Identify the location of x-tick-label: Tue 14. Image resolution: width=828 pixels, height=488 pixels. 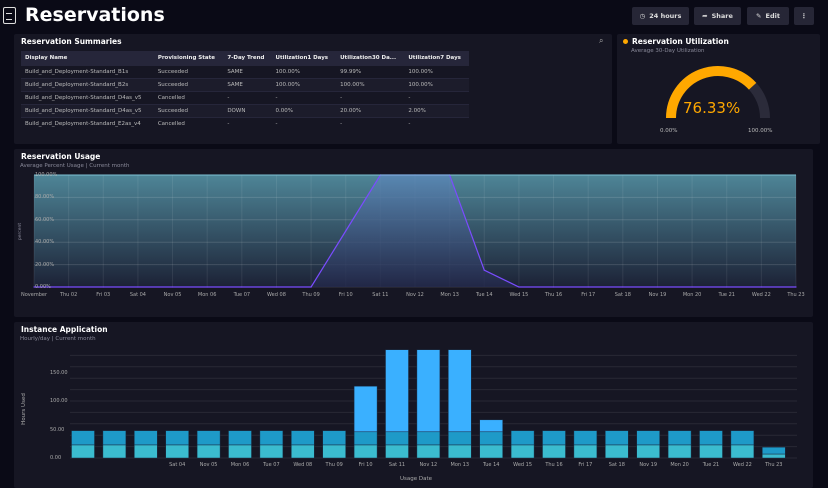
(491, 465).